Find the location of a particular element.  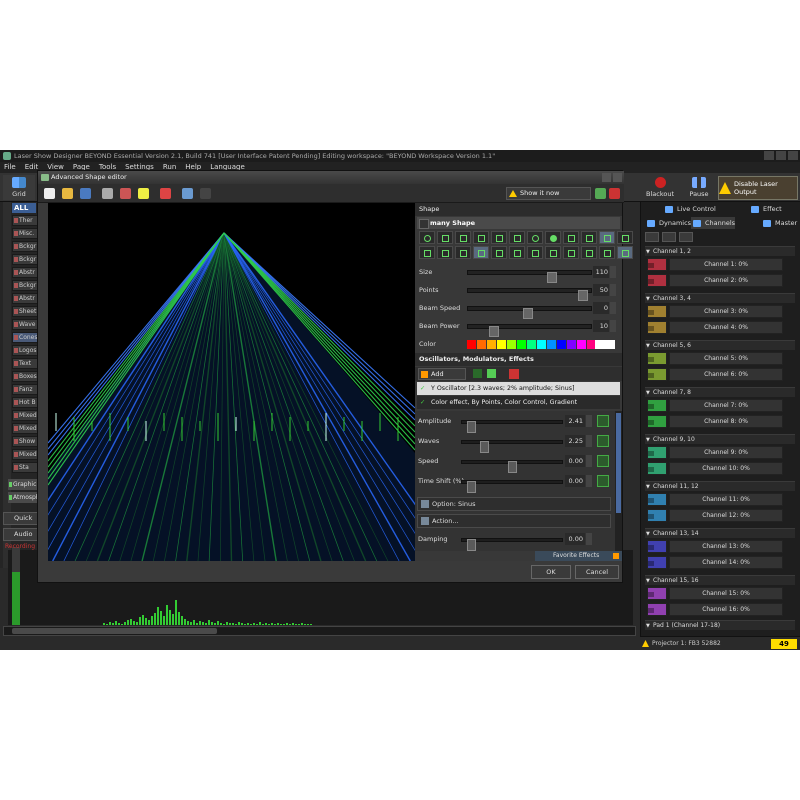

channel-group-header: Channel 13, 14 is located at coordinates (720, 533).